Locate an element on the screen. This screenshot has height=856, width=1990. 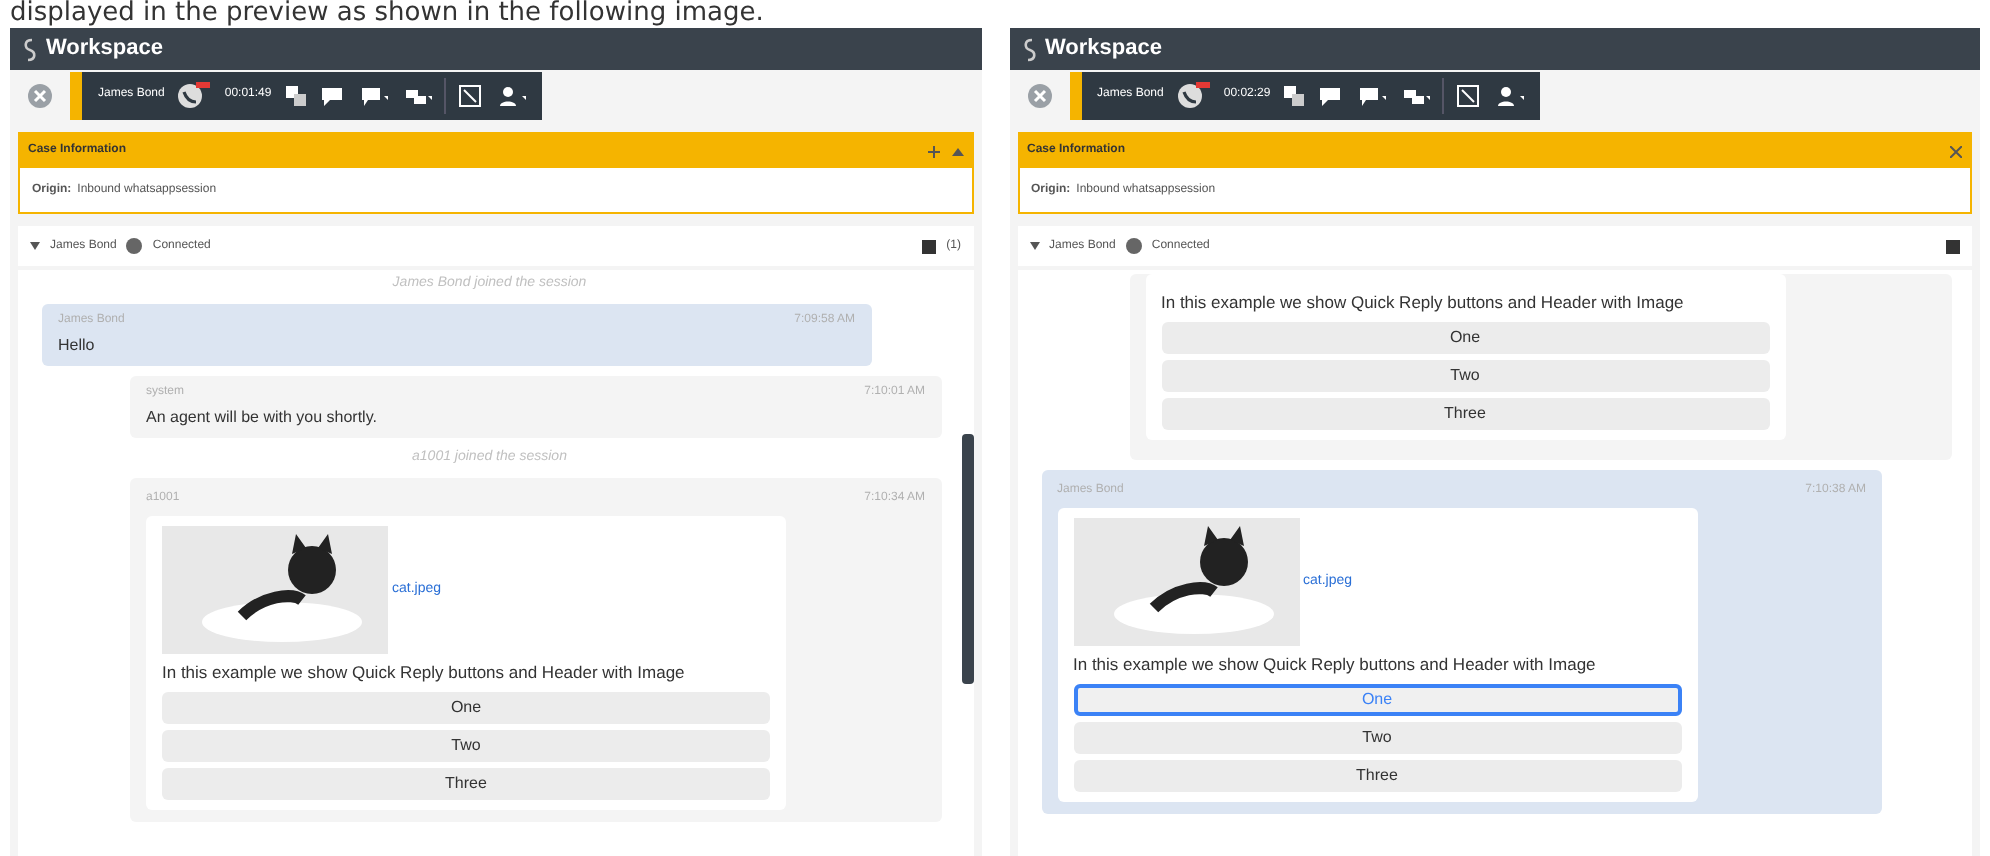
caret-up-icon is located at coordinates (957, 151).